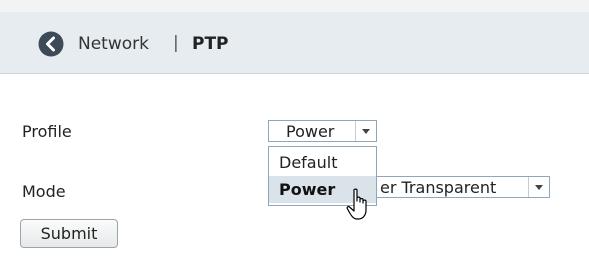 The image size is (589, 274). What do you see at coordinates (210, 44) in the screenshot?
I see `breadcrumb-current-page: PTP` at bounding box center [210, 44].